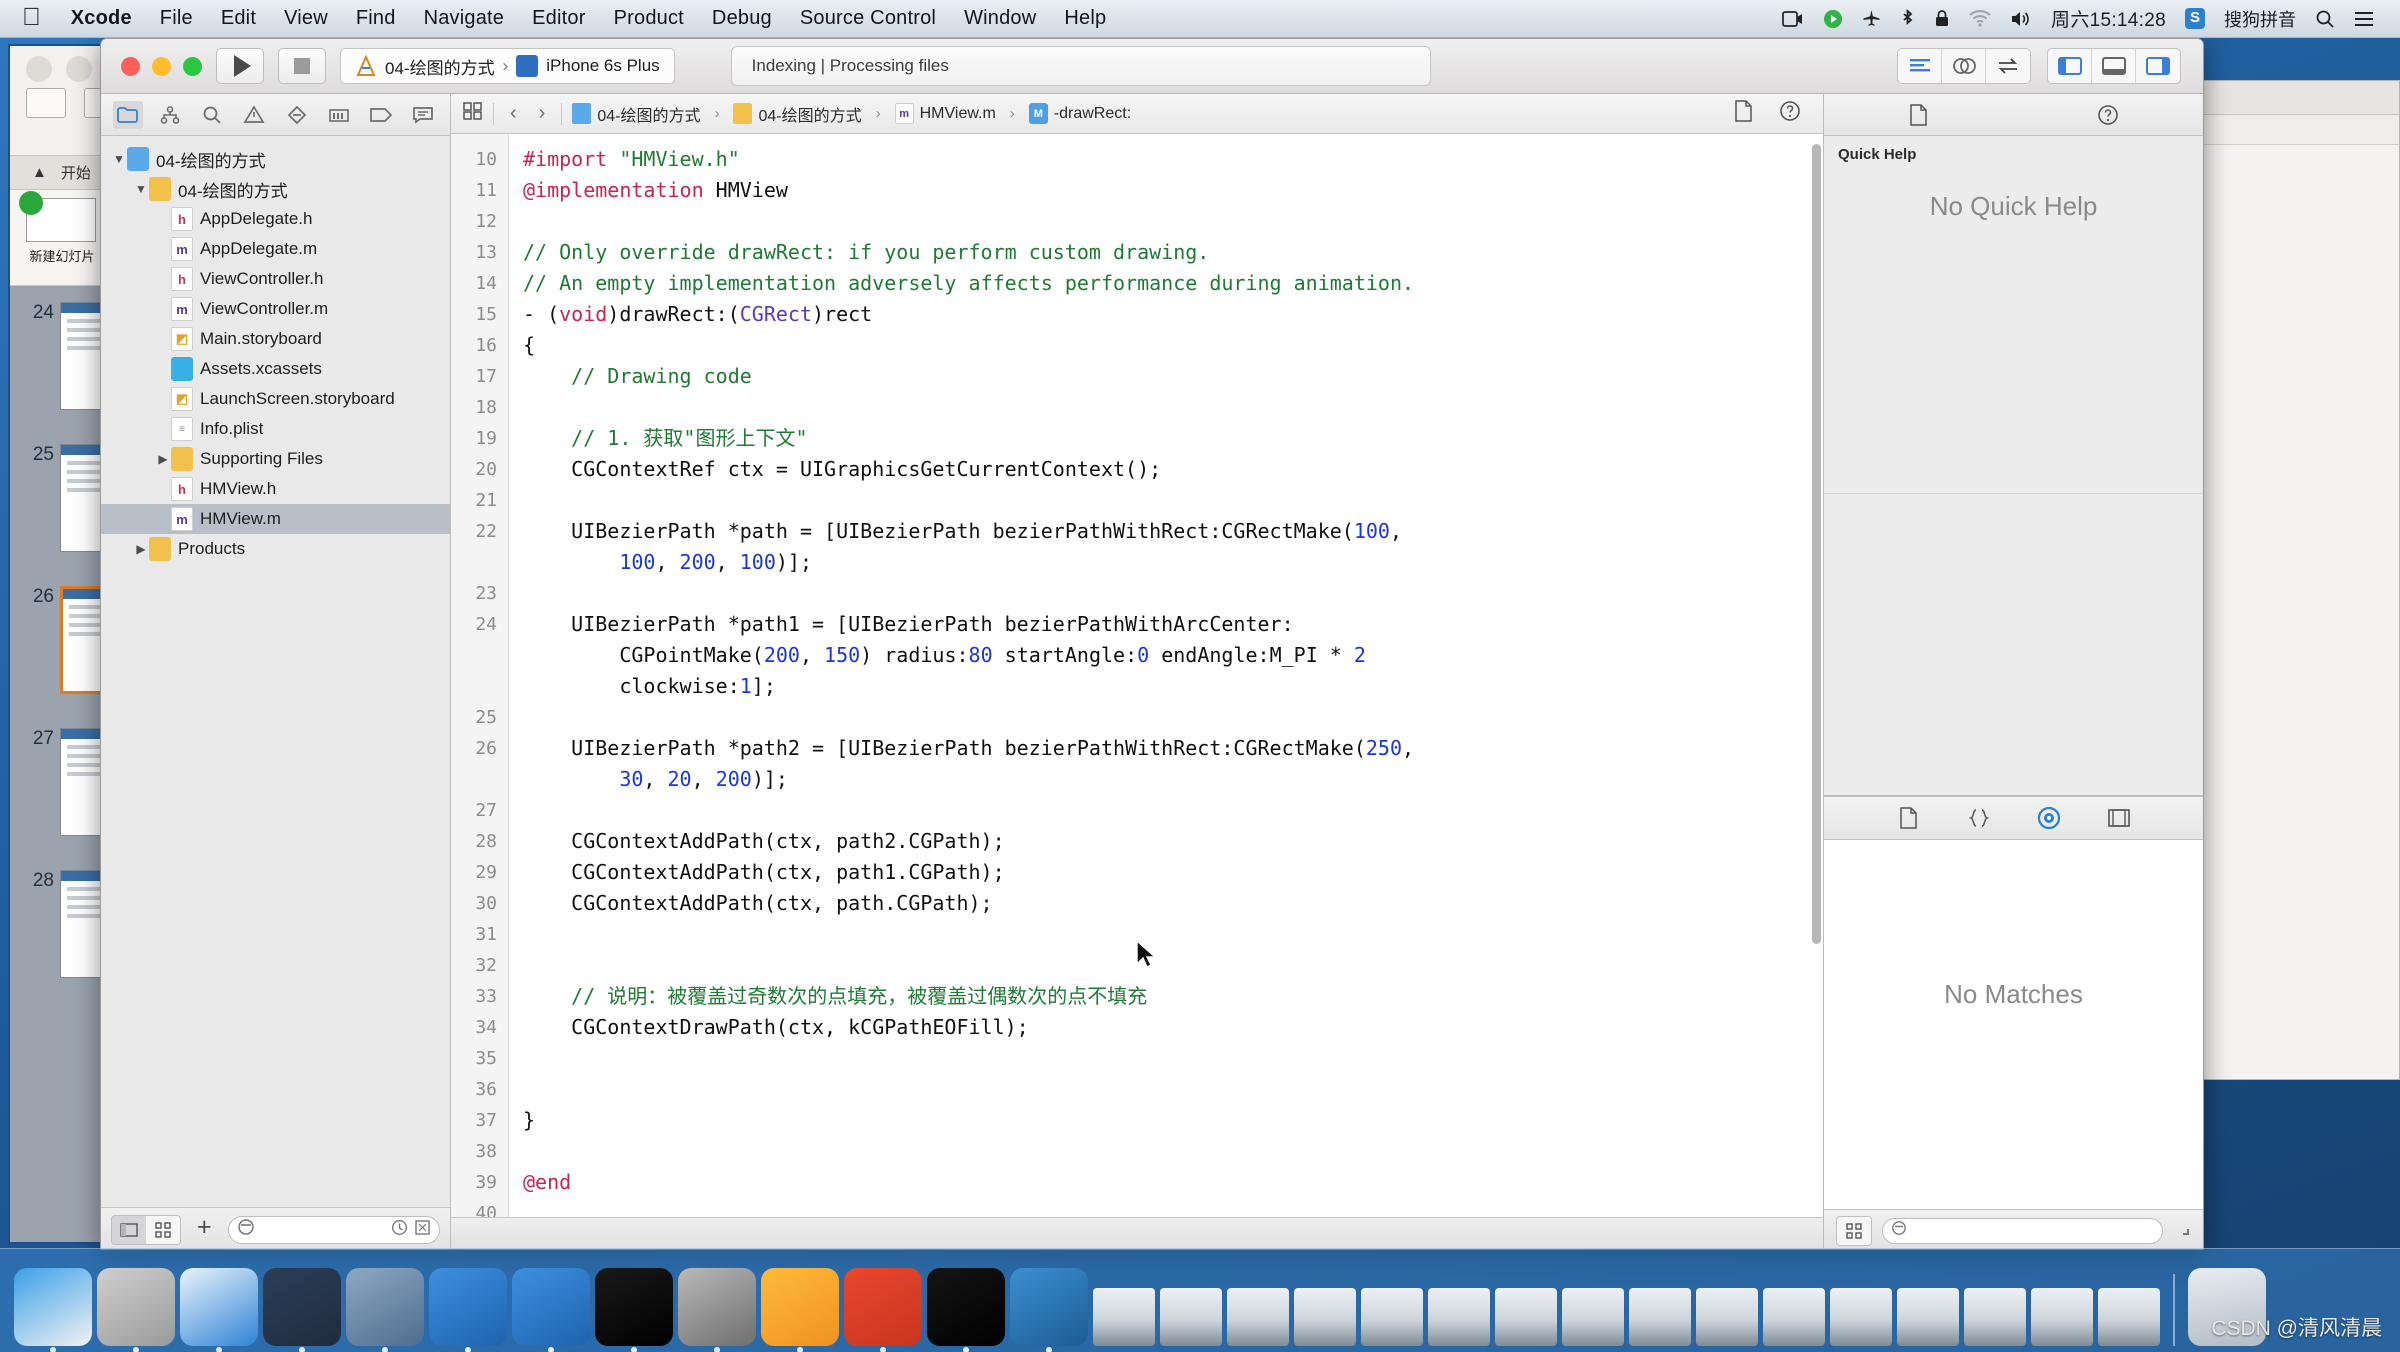 The height and width of the screenshot is (1352, 2400). Describe the element at coordinates (130, 66) in the screenshot. I see `close-button` at that location.